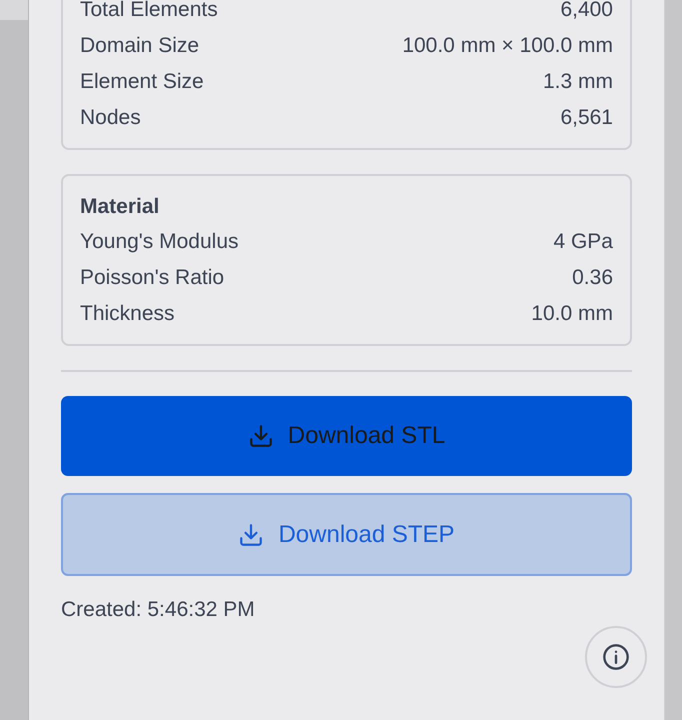  Describe the element at coordinates (120, 207) in the screenshot. I see `card-title: Material` at that location.